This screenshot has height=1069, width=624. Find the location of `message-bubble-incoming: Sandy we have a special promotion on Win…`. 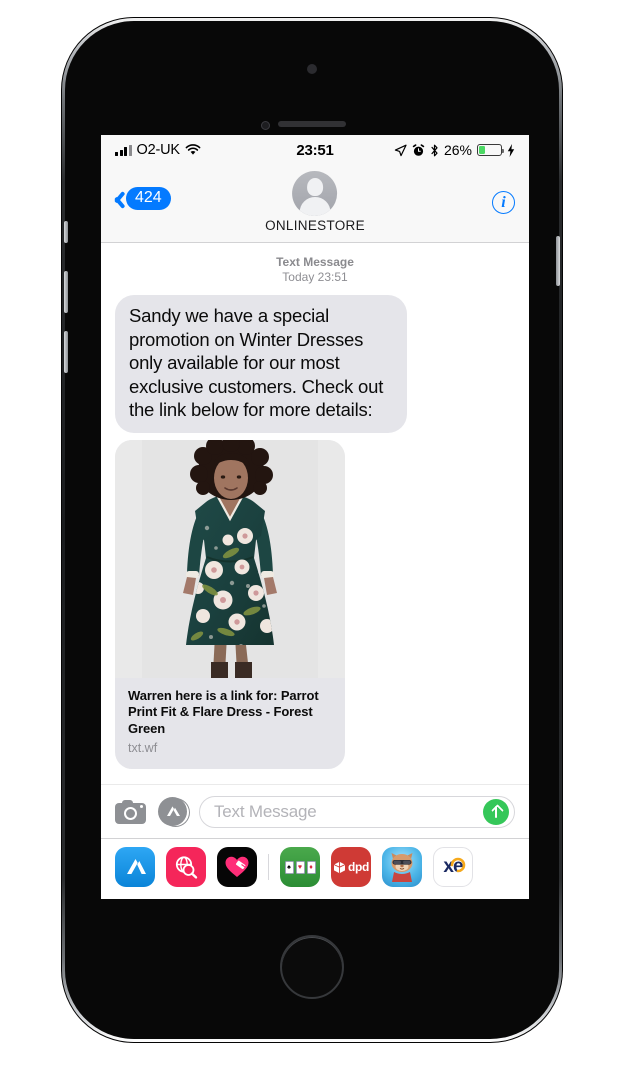

message-bubble-incoming: Sandy we have a special promotion on Win… is located at coordinates (261, 364).